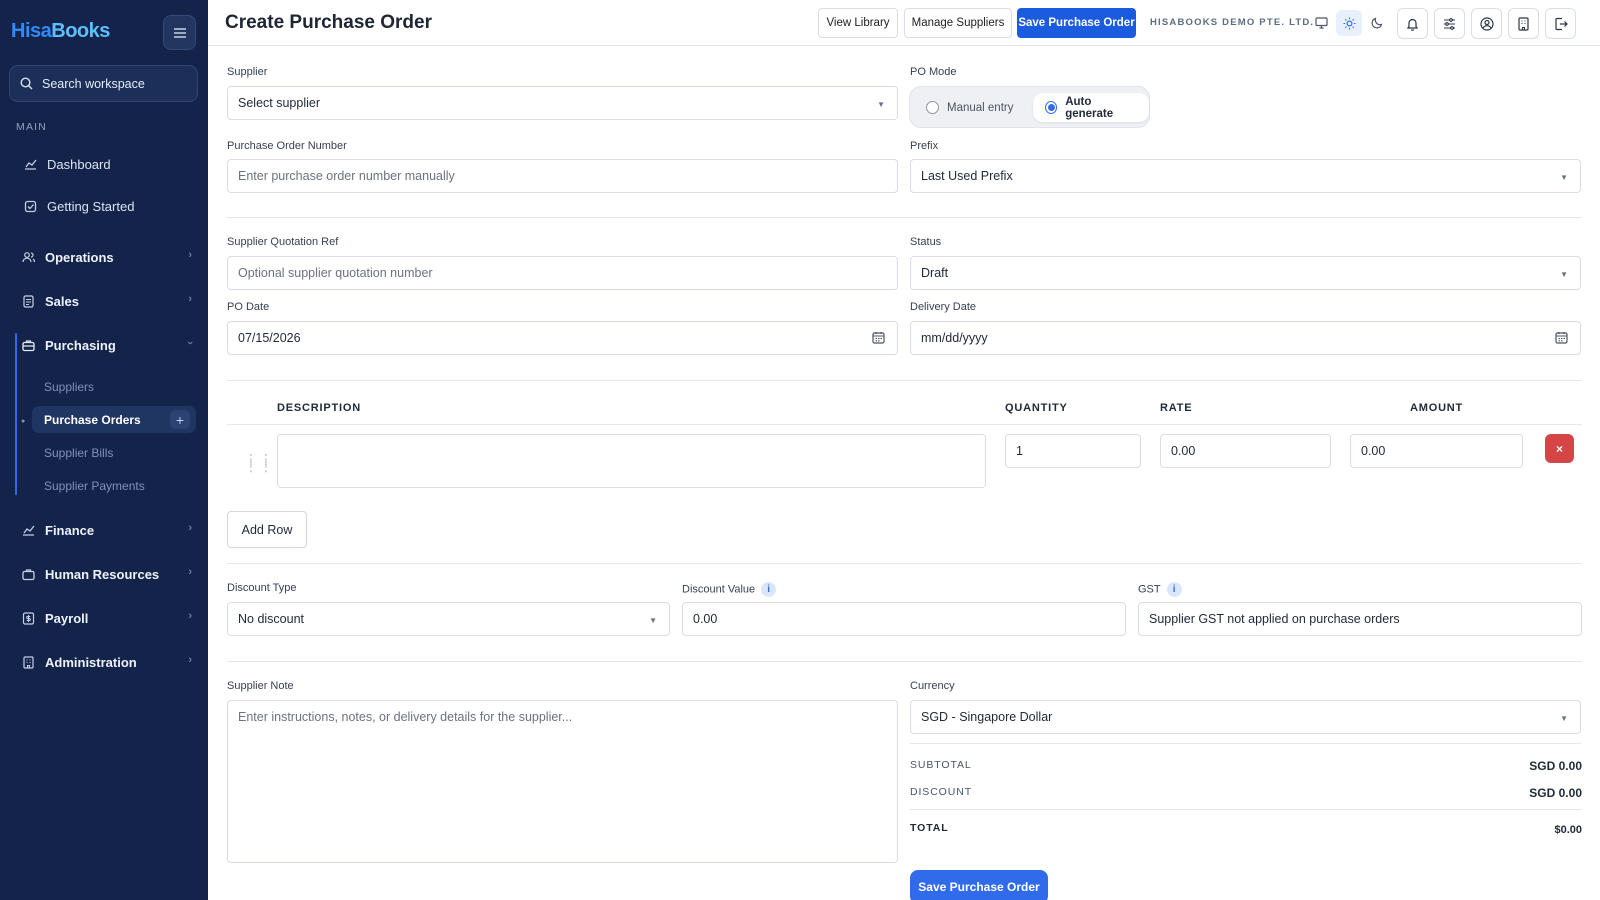  What do you see at coordinates (109, 164) in the screenshot?
I see `sidebar-item-dashboard: Dashboard` at bounding box center [109, 164].